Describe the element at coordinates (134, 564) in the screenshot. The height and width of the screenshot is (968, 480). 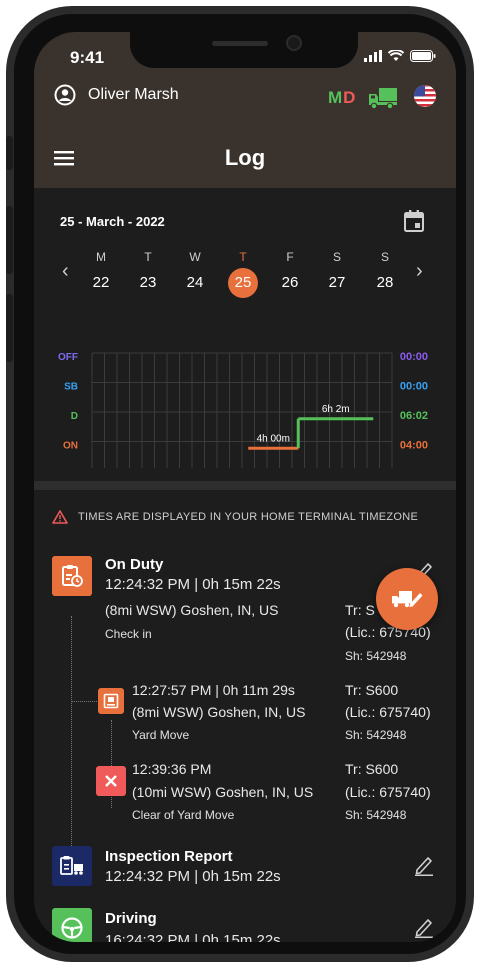
I see `entry-title: On Duty` at that location.